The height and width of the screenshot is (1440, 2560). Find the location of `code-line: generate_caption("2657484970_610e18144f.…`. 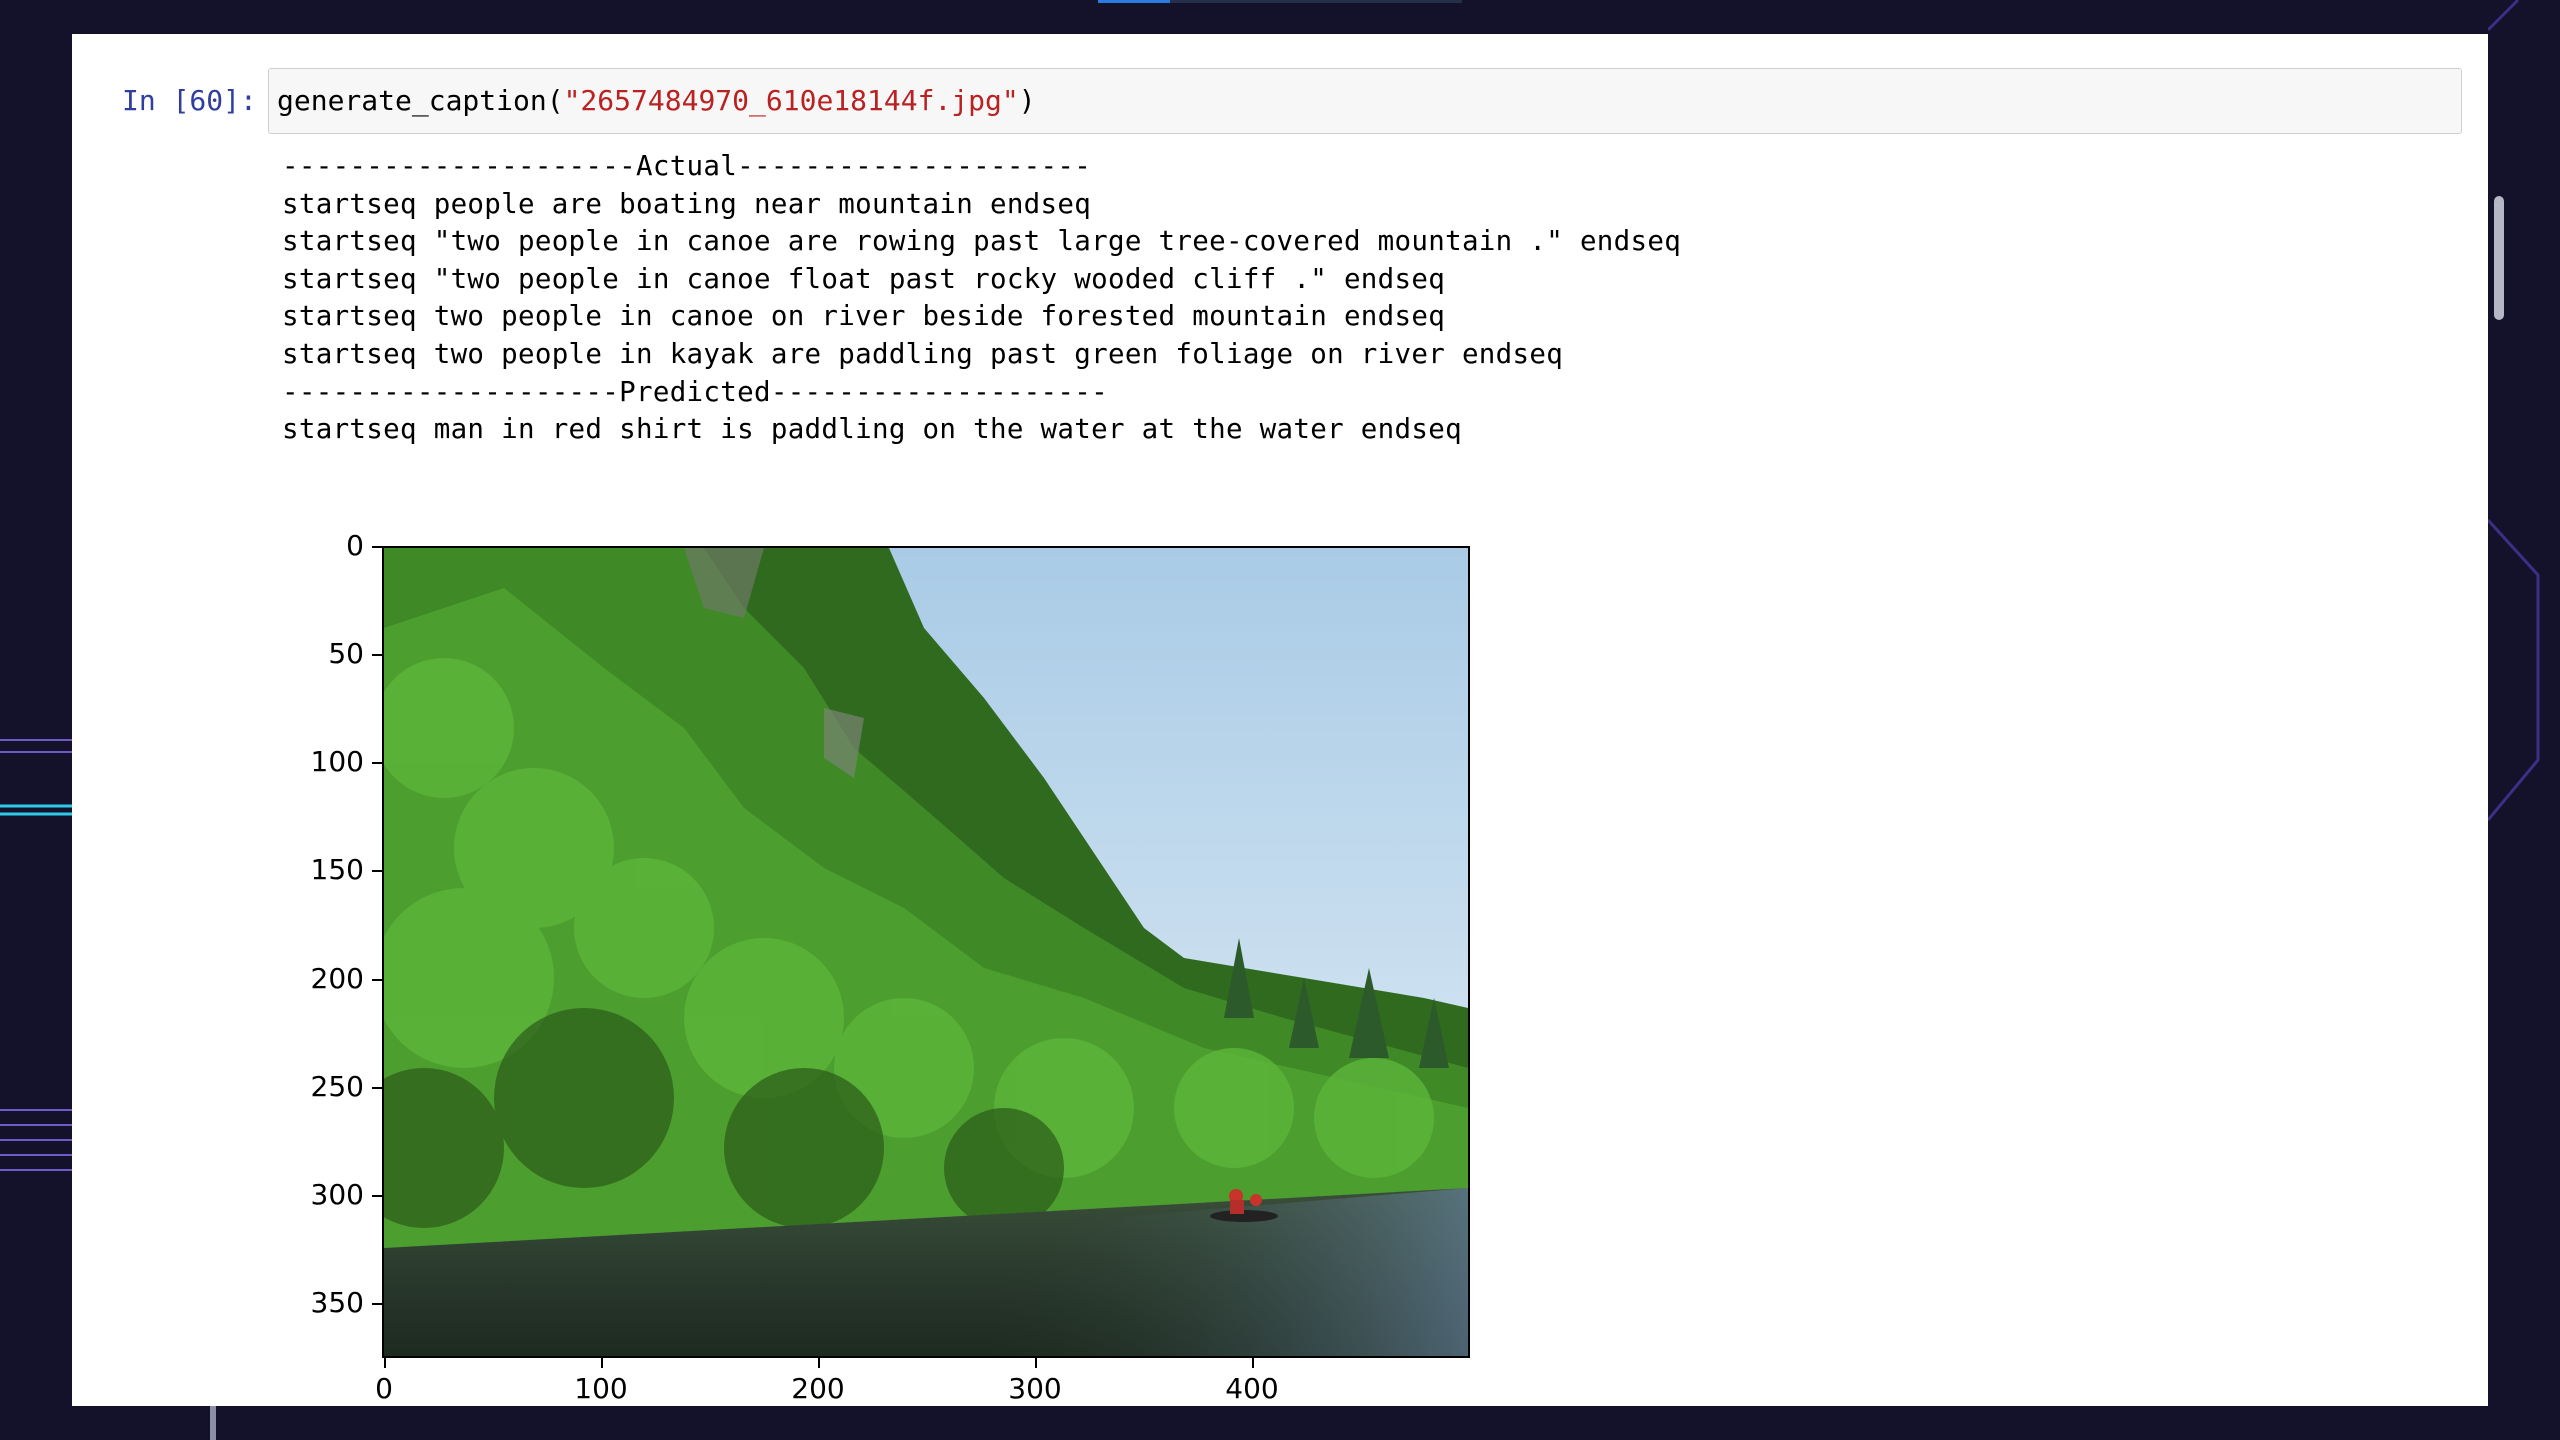

code-line: generate_caption("2657484970_610e18144f.… is located at coordinates (656, 101).